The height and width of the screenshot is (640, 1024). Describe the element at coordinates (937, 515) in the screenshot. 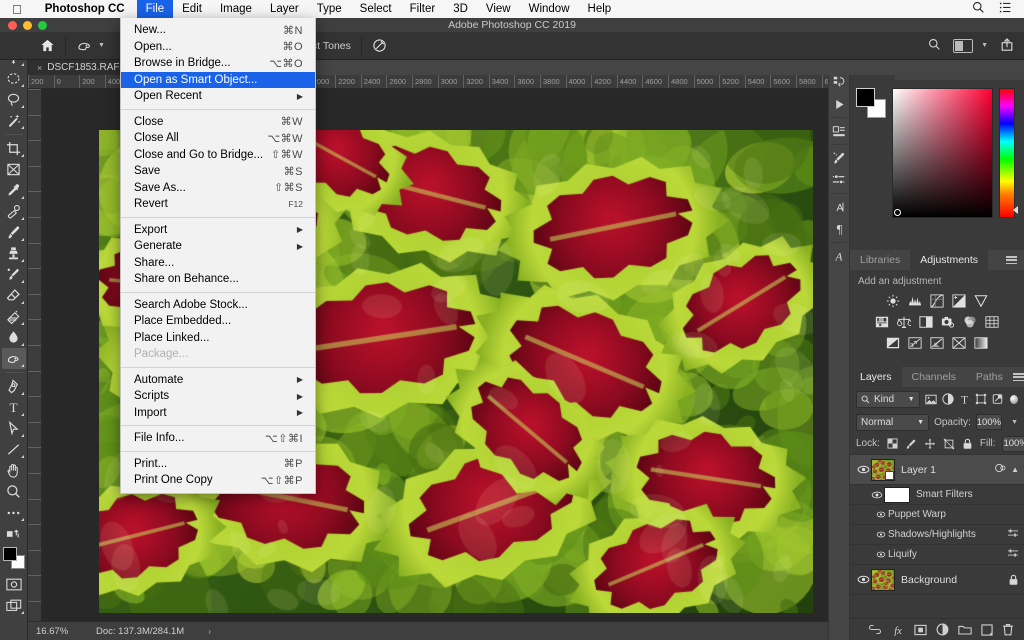

I see `smart-filter-row-puppet-warp: Puppet Warp` at that location.